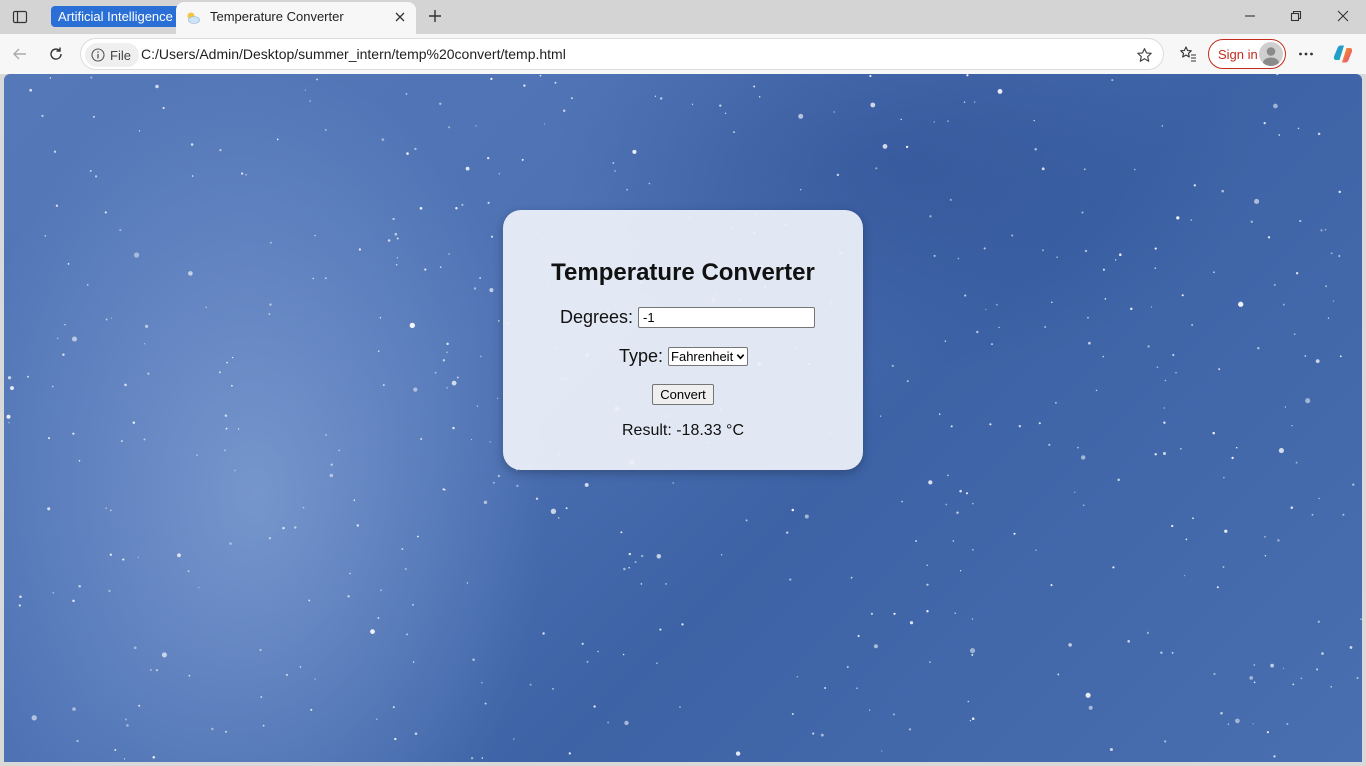 Image resolution: width=1366 pixels, height=766 pixels. I want to click on type-row: Type: Fahrenheit, so click(684, 356).